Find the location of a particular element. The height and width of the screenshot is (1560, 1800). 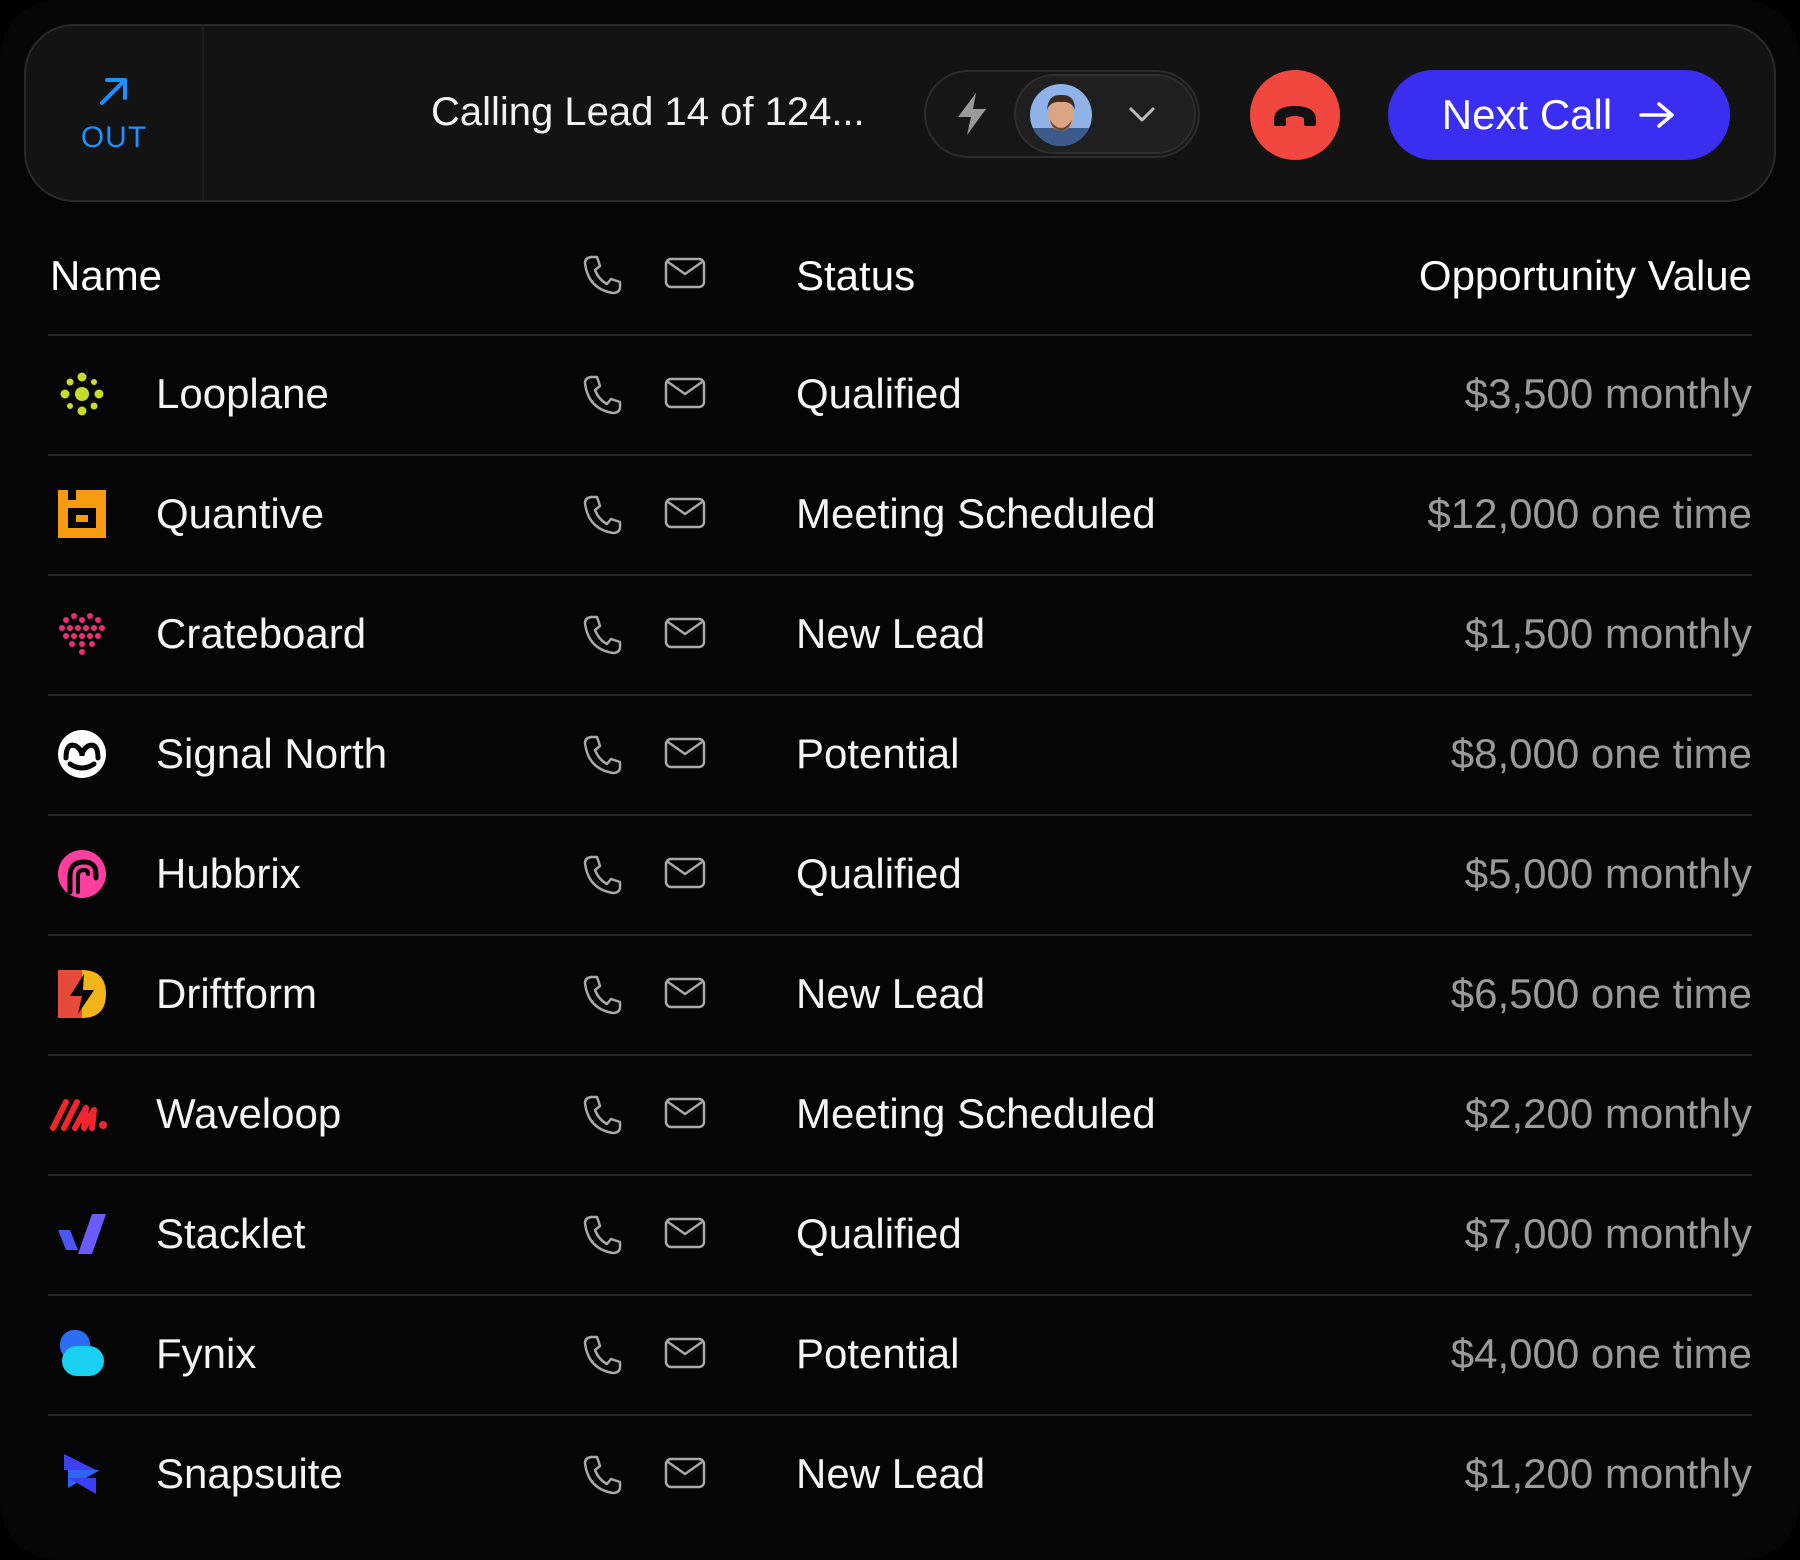

table-row: Stacklet Qualified $7,000 monthly is located at coordinates (900, 1236).